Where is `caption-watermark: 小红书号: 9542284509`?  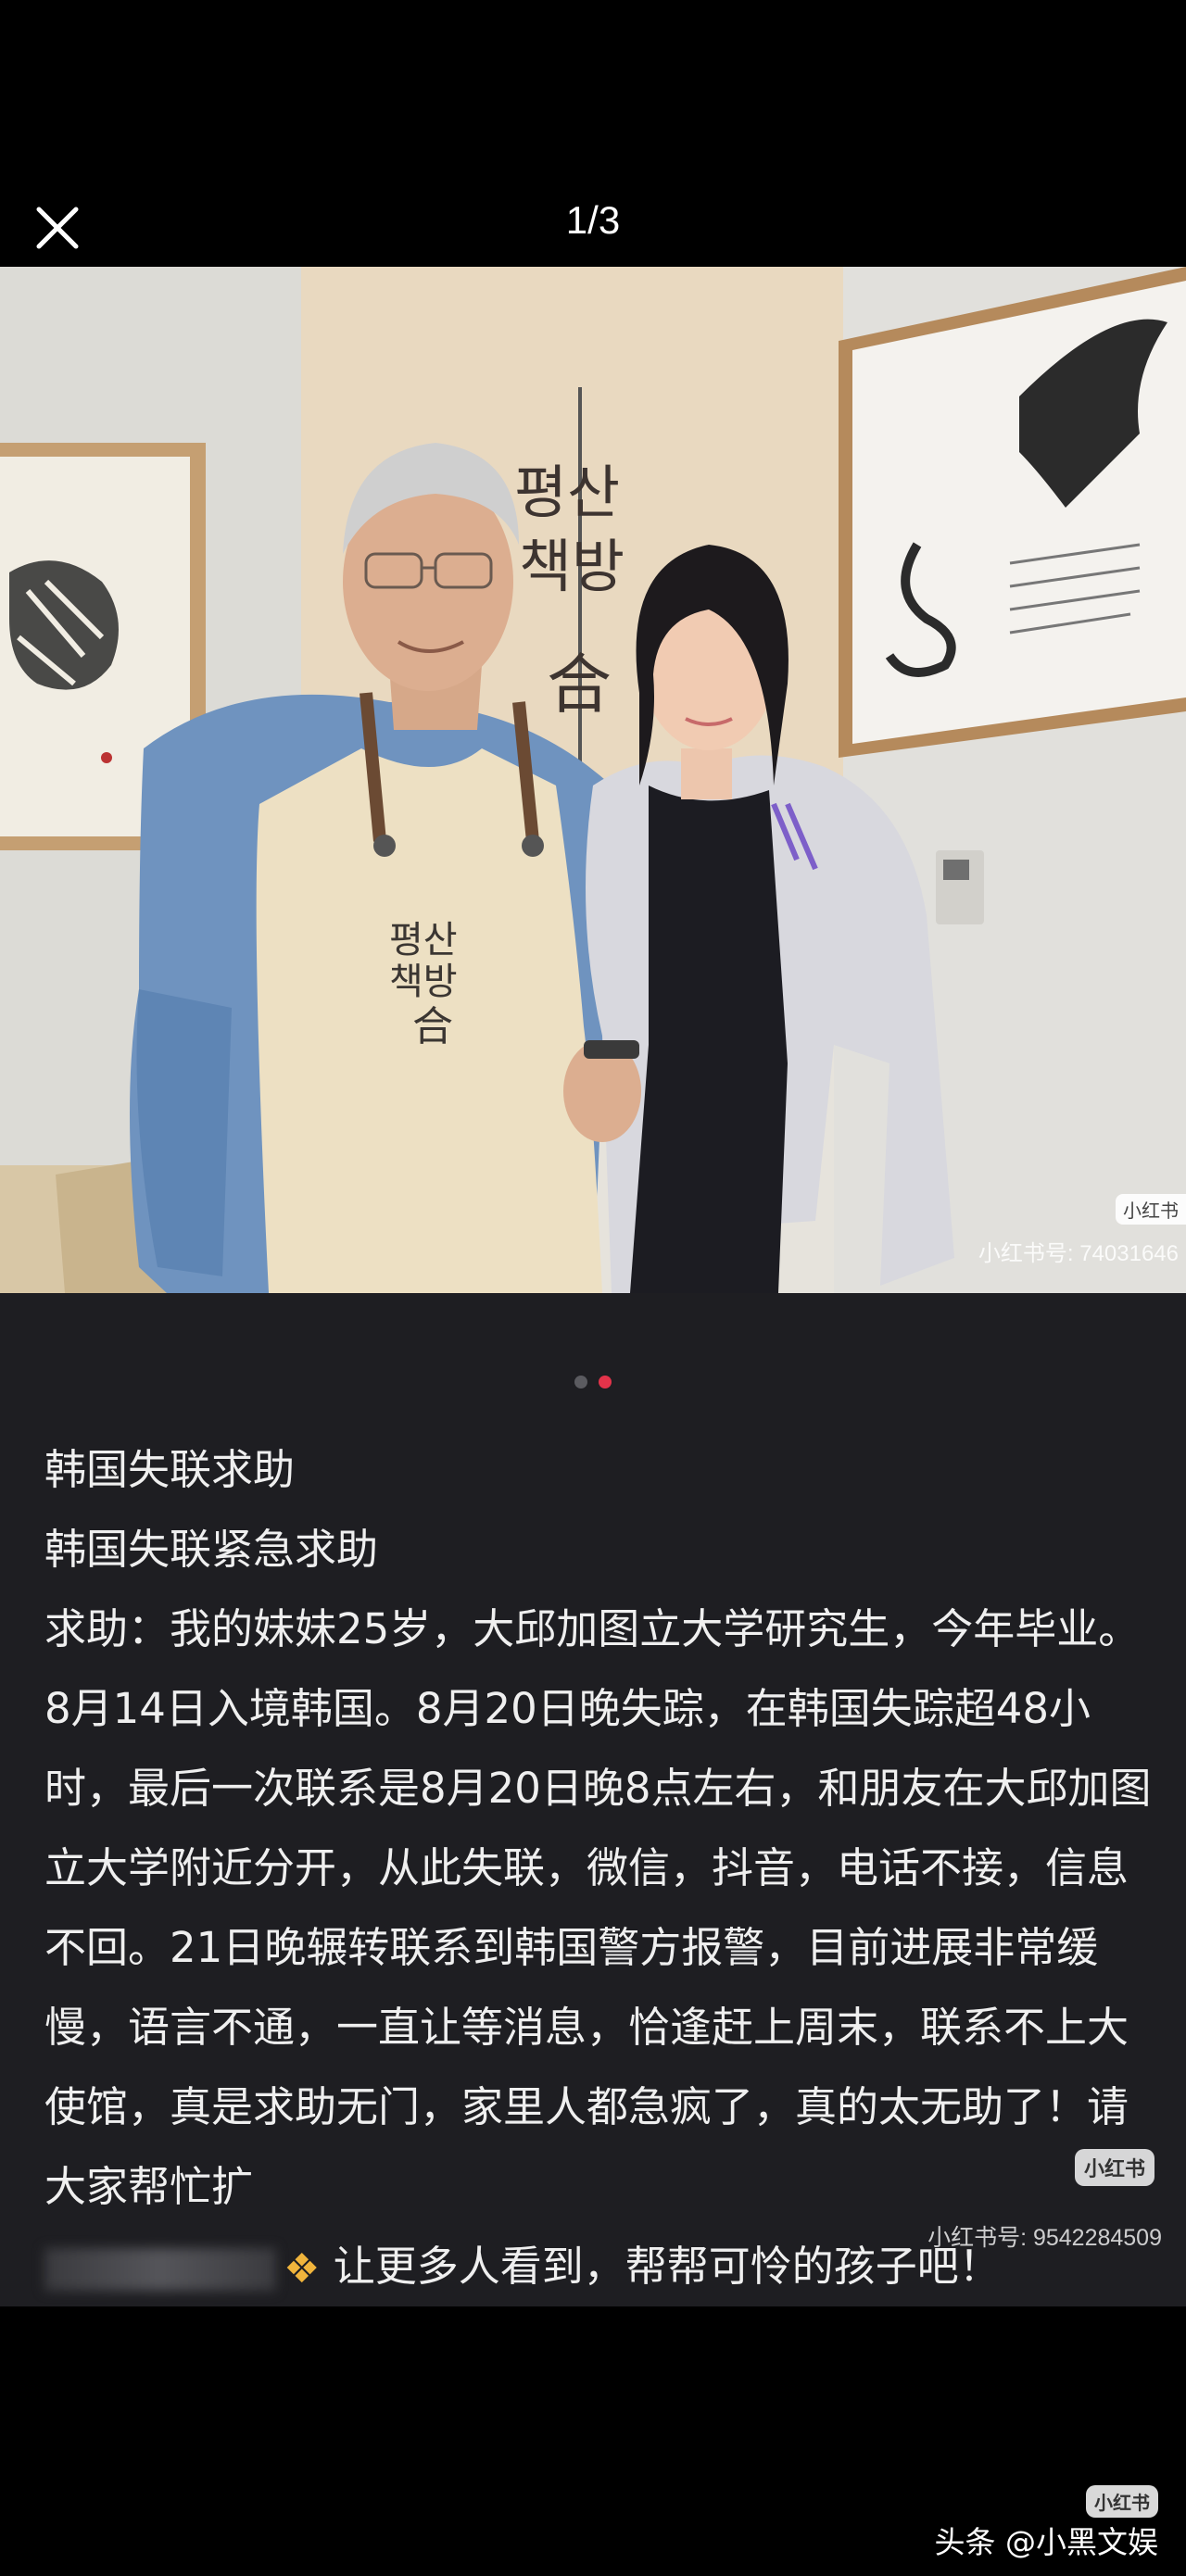
caption-watermark: 小红书号: 9542284509 is located at coordinates (1044, 2238).